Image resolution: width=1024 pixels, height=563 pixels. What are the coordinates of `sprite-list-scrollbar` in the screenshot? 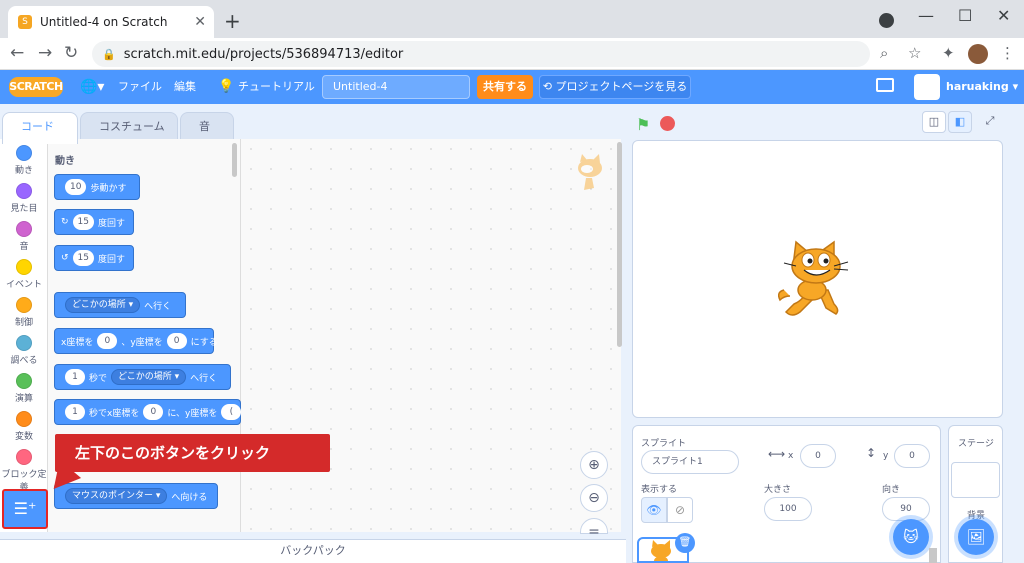 It's located at (933, 555).